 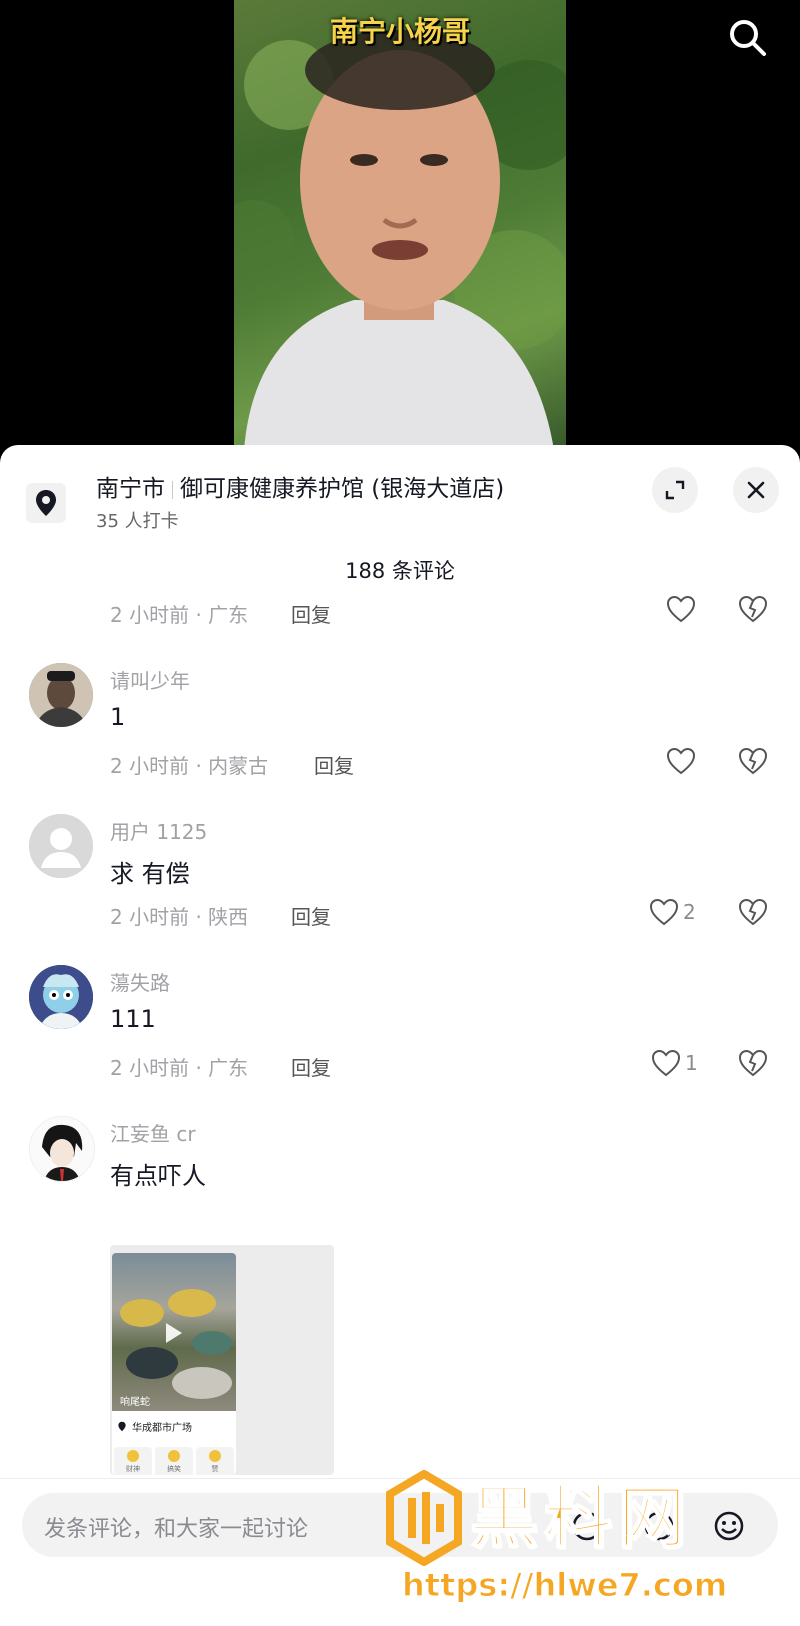 I want to click on comment-username: 江妄鱼 cr, so click(x=153, y=1132).